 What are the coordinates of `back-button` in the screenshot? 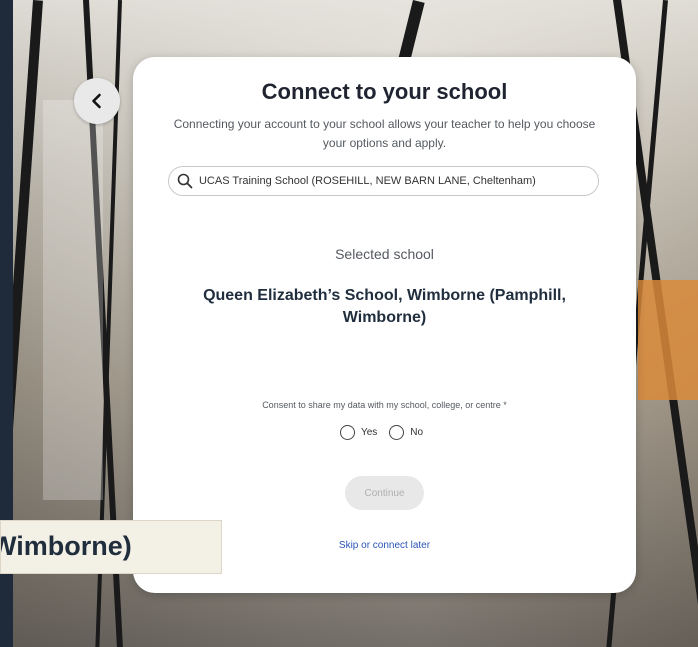 It's located at (97, 101).